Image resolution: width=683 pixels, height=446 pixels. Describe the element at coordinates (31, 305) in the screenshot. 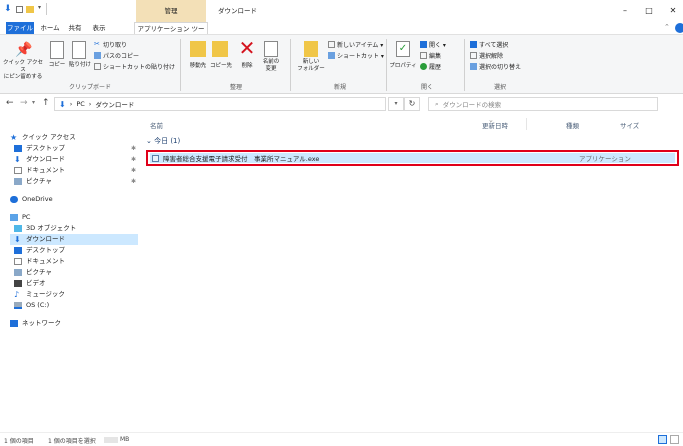

I see `nav-pc-os-drive: OS (C:)` at that location.